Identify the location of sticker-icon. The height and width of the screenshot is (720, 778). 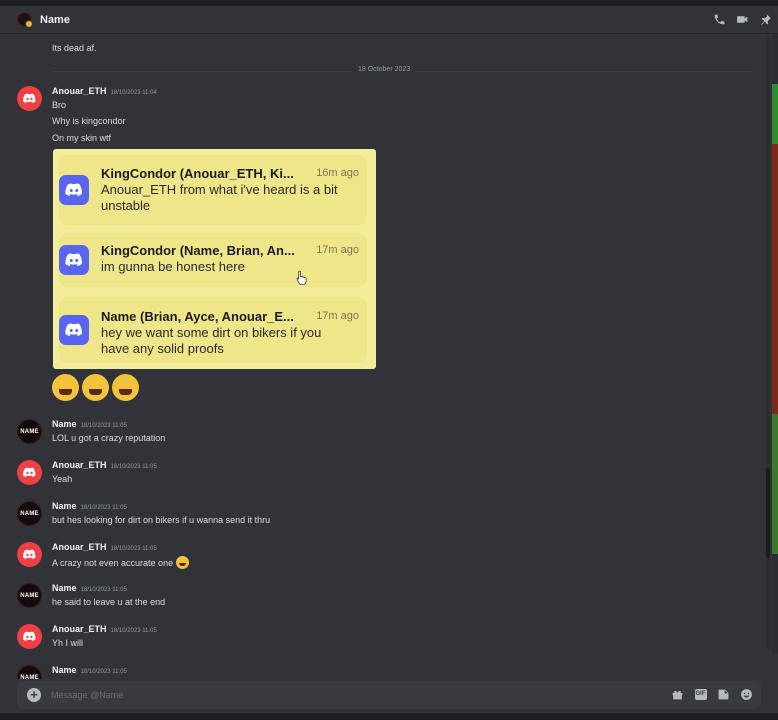
(723, 694).